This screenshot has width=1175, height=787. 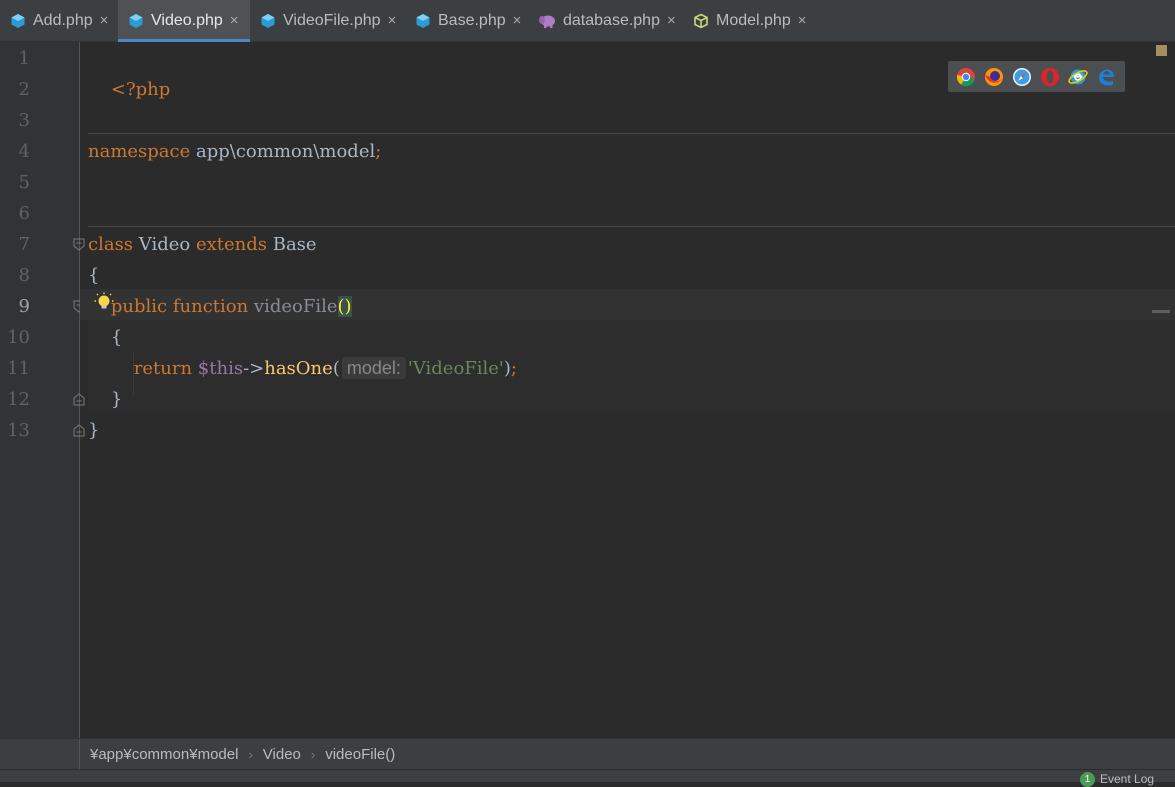 I want to click on tab-label: database.php, so click(x=611, y=20).